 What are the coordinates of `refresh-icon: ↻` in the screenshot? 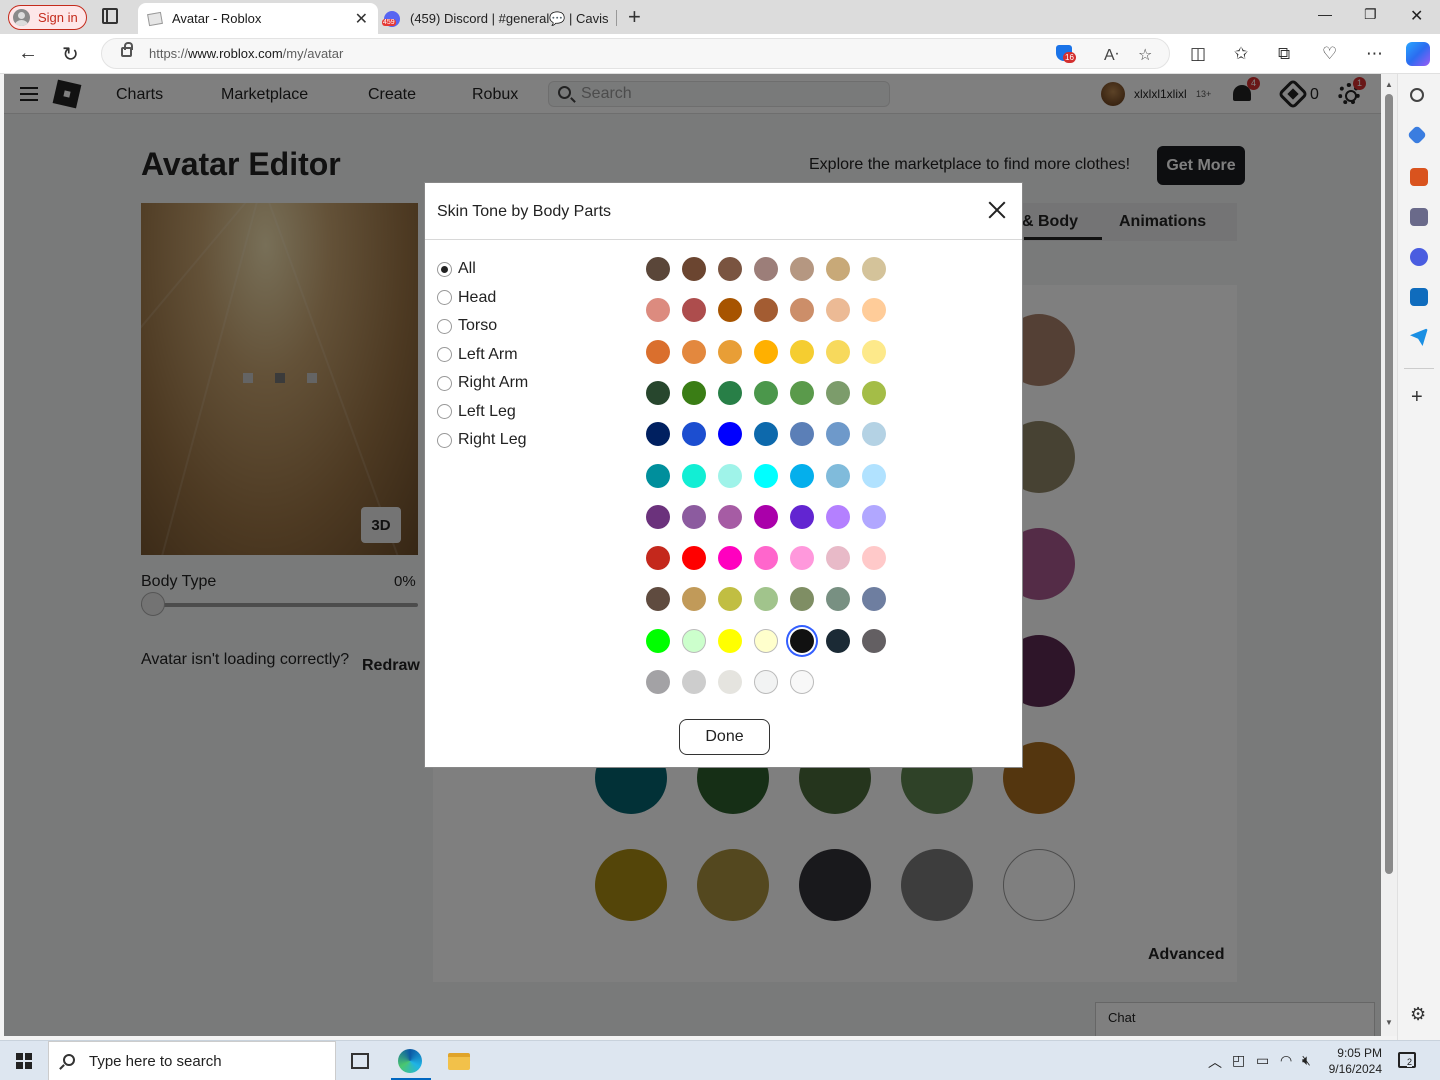 It's located at (70, 54).